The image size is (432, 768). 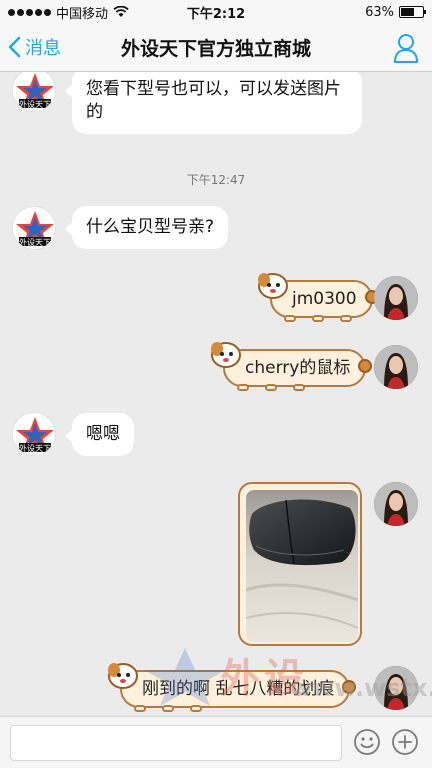 I want to click on input-bar, so click(x=216, y=742).